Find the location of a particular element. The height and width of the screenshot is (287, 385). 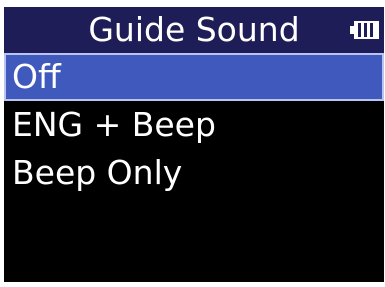

battery-icon is located at coordinates (364, 30).